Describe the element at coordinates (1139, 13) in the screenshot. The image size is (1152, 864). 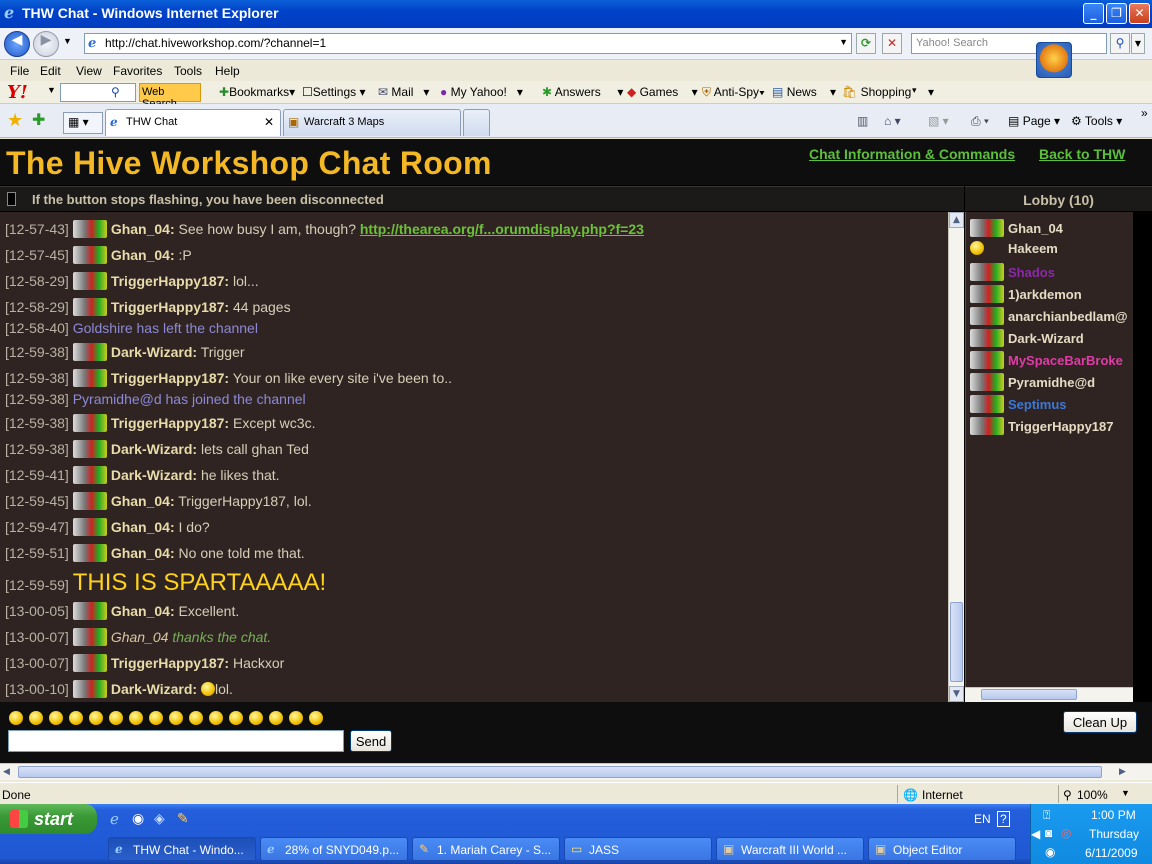
I see `close-button: ✕` at that location.